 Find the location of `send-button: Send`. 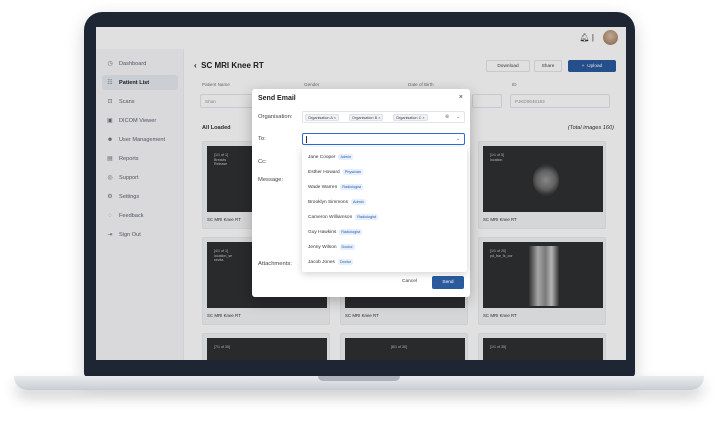

send-button: Send is located at coordinates (448, 282).